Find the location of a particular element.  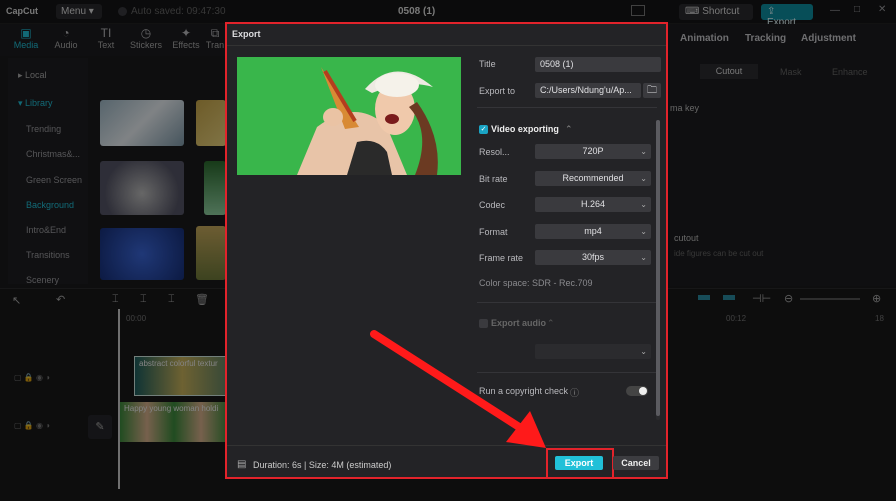

annotation-arrow is located at coordinates (458, 389).